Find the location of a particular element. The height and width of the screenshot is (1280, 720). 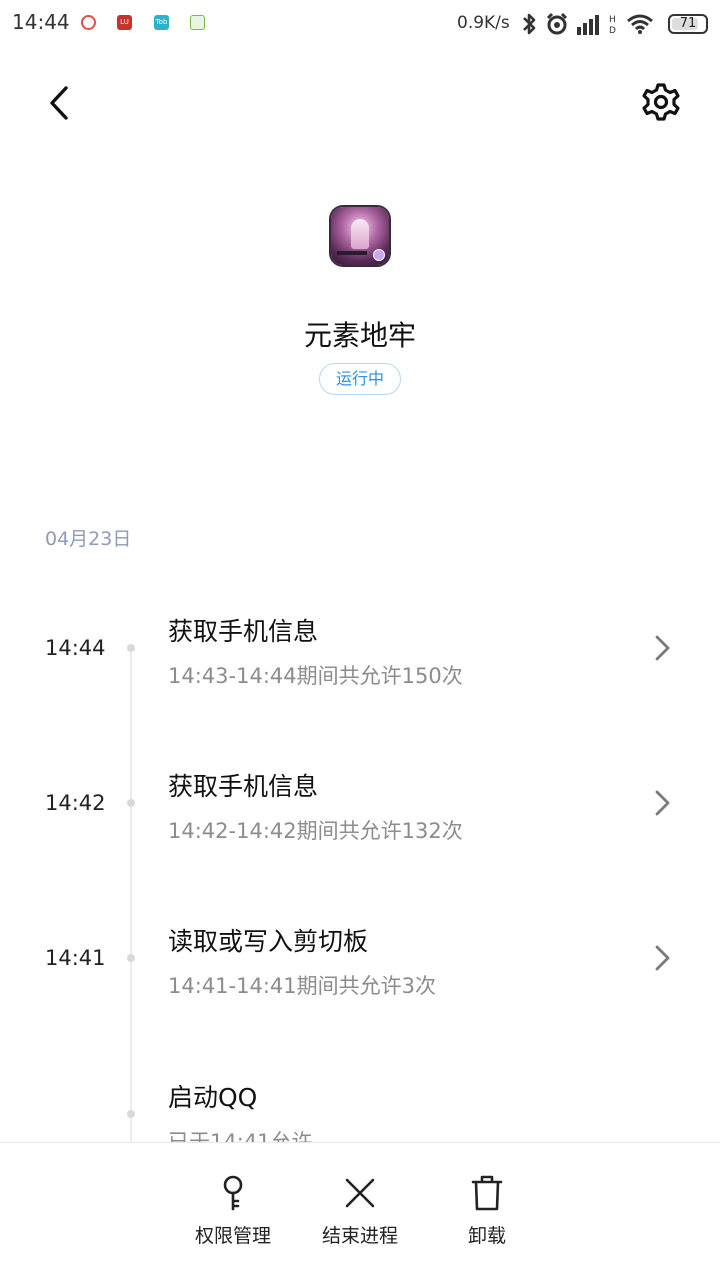

timeline-item: 14:44 获取手机信息 14:43-14:44期间共允许150次 is located at coordinates (360, 660).